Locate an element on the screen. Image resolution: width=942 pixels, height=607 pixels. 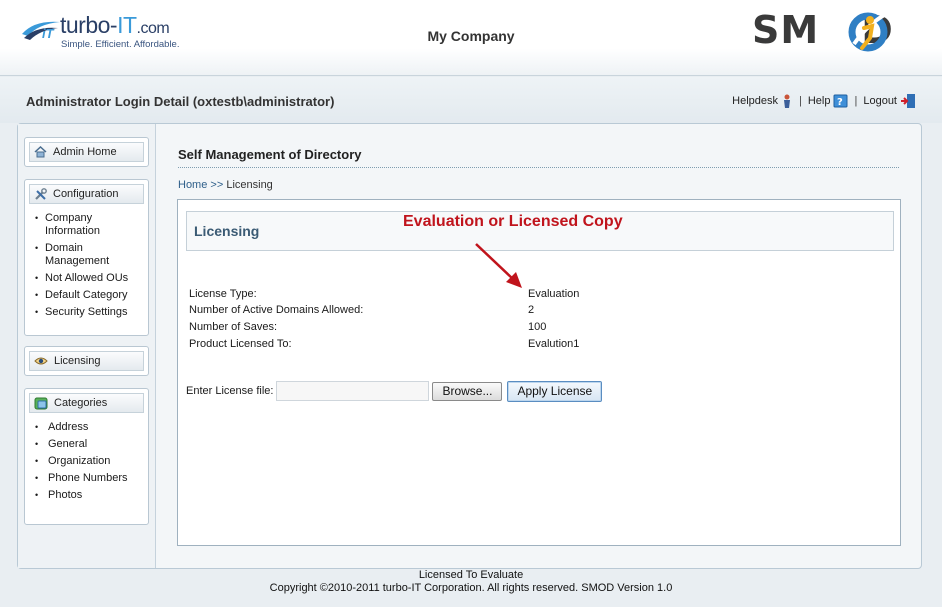
admin-home-box: Admin Home is located at coordinates (86, 152).